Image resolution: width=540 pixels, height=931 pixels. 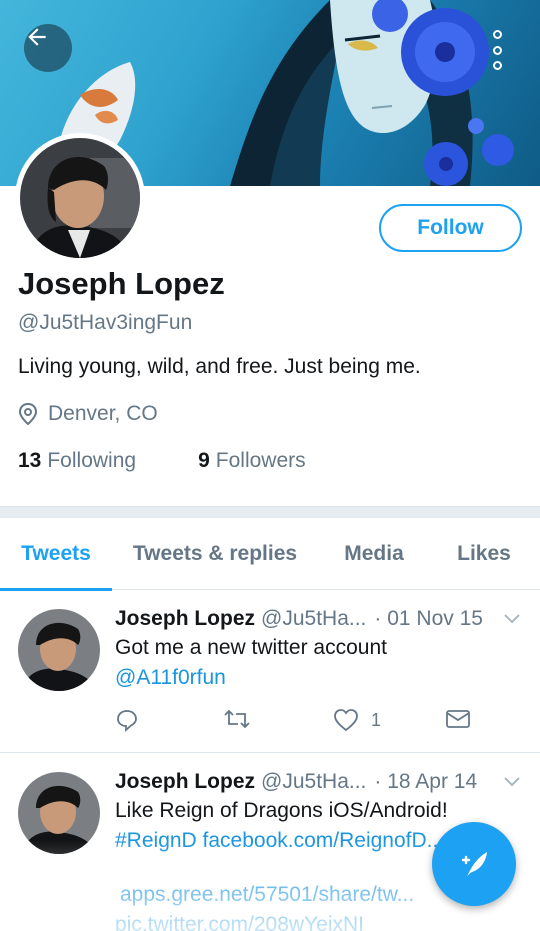 What do you see at coordinates (251, 647) in the screenshot?
I see `tweet-text-line: Got me a new twitter account` at bounding box center [251, 647].